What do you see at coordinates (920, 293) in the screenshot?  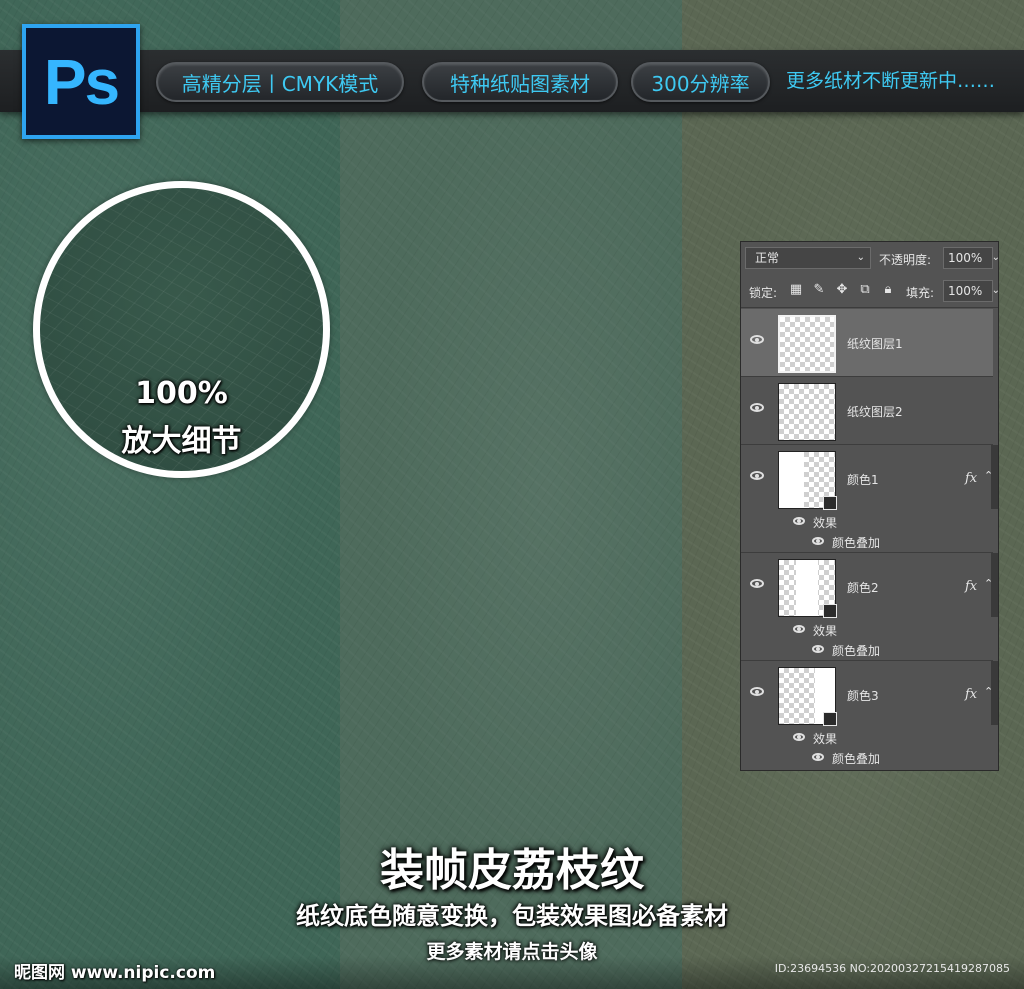 I see `fill-label: 填充:` at bounding box center [920, 293].